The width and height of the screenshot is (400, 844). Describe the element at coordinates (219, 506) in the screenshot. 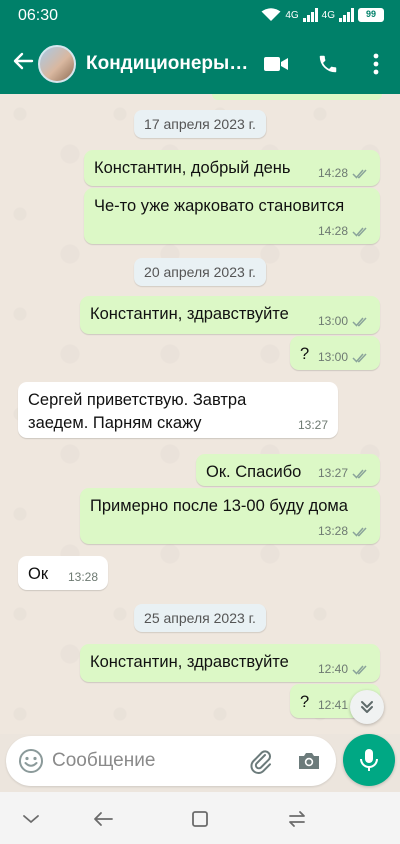

I see `message-text: Примерно после 13-00 буду дома` at that location.